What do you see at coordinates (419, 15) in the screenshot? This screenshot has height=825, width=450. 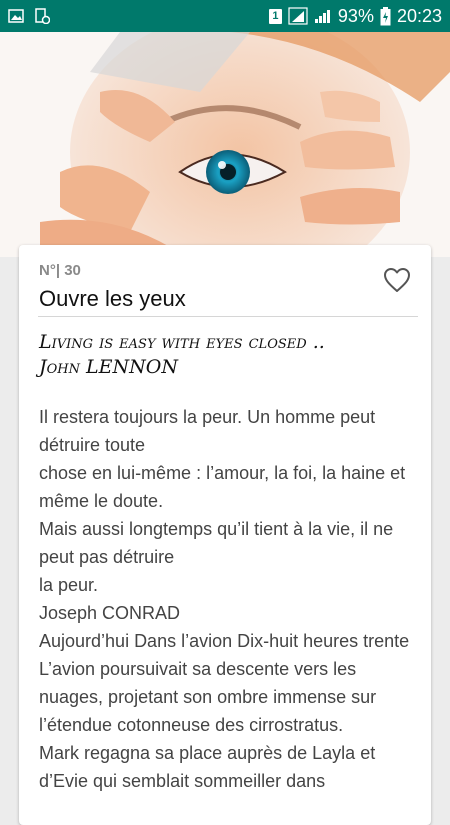 I see `clock: 20:23` at bounding box center [419, 15].